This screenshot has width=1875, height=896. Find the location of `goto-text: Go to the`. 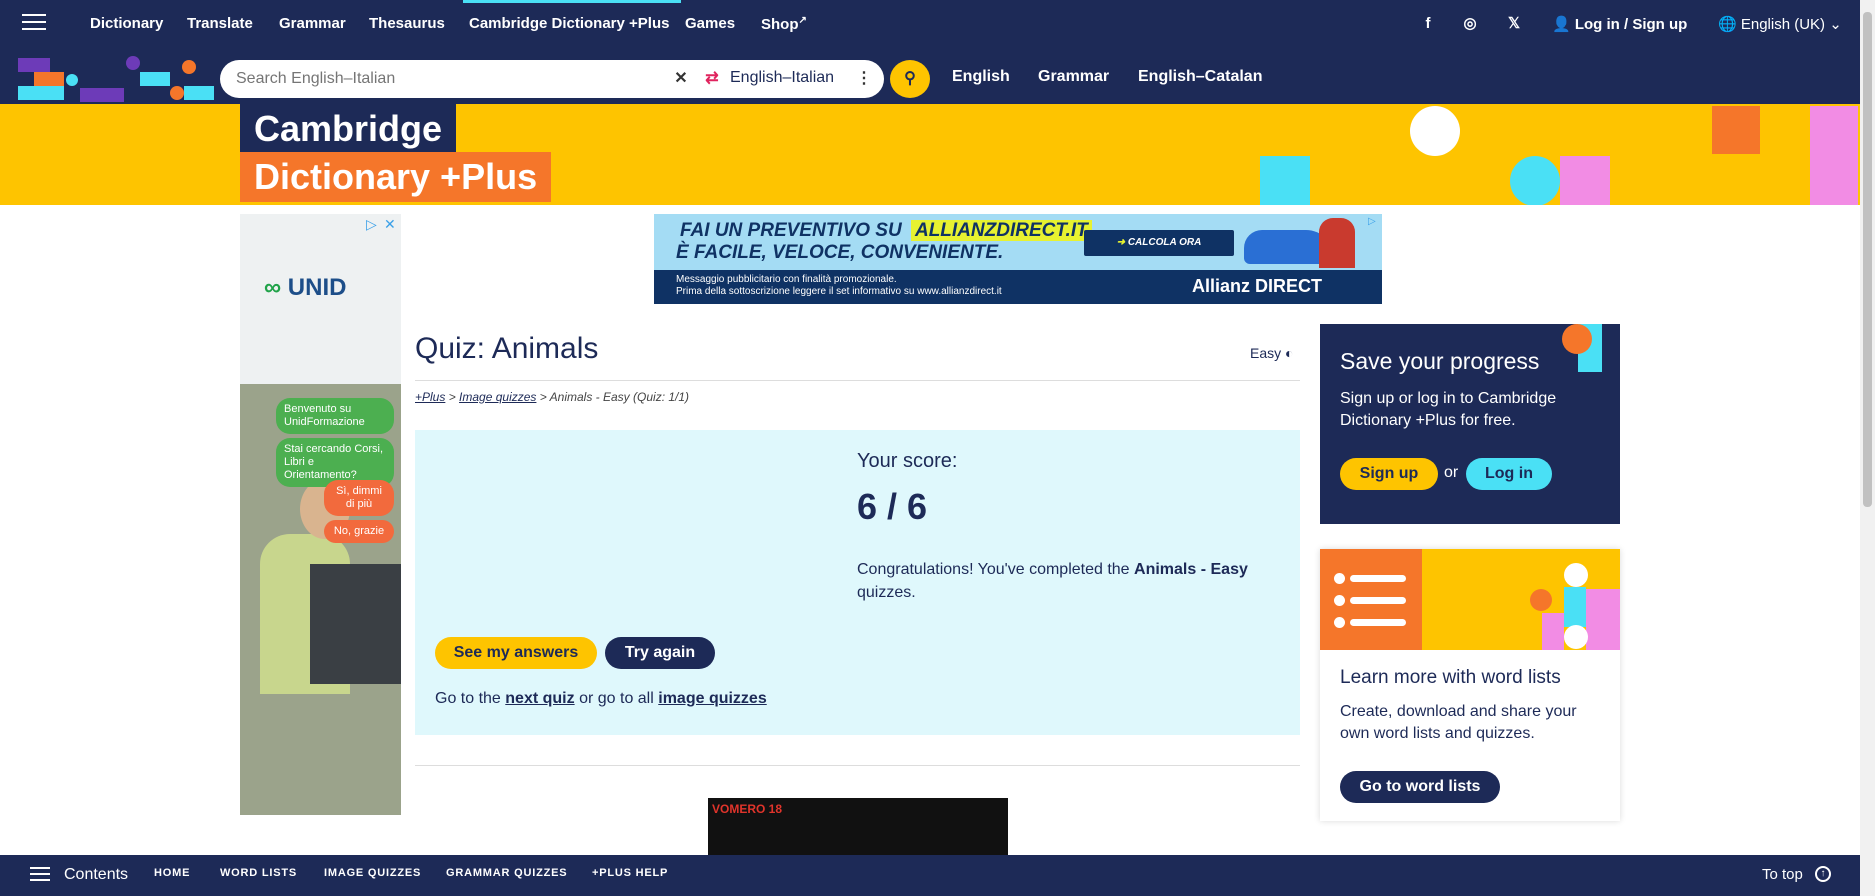

goto-text: Go to the is located at coordinates (468, 698).